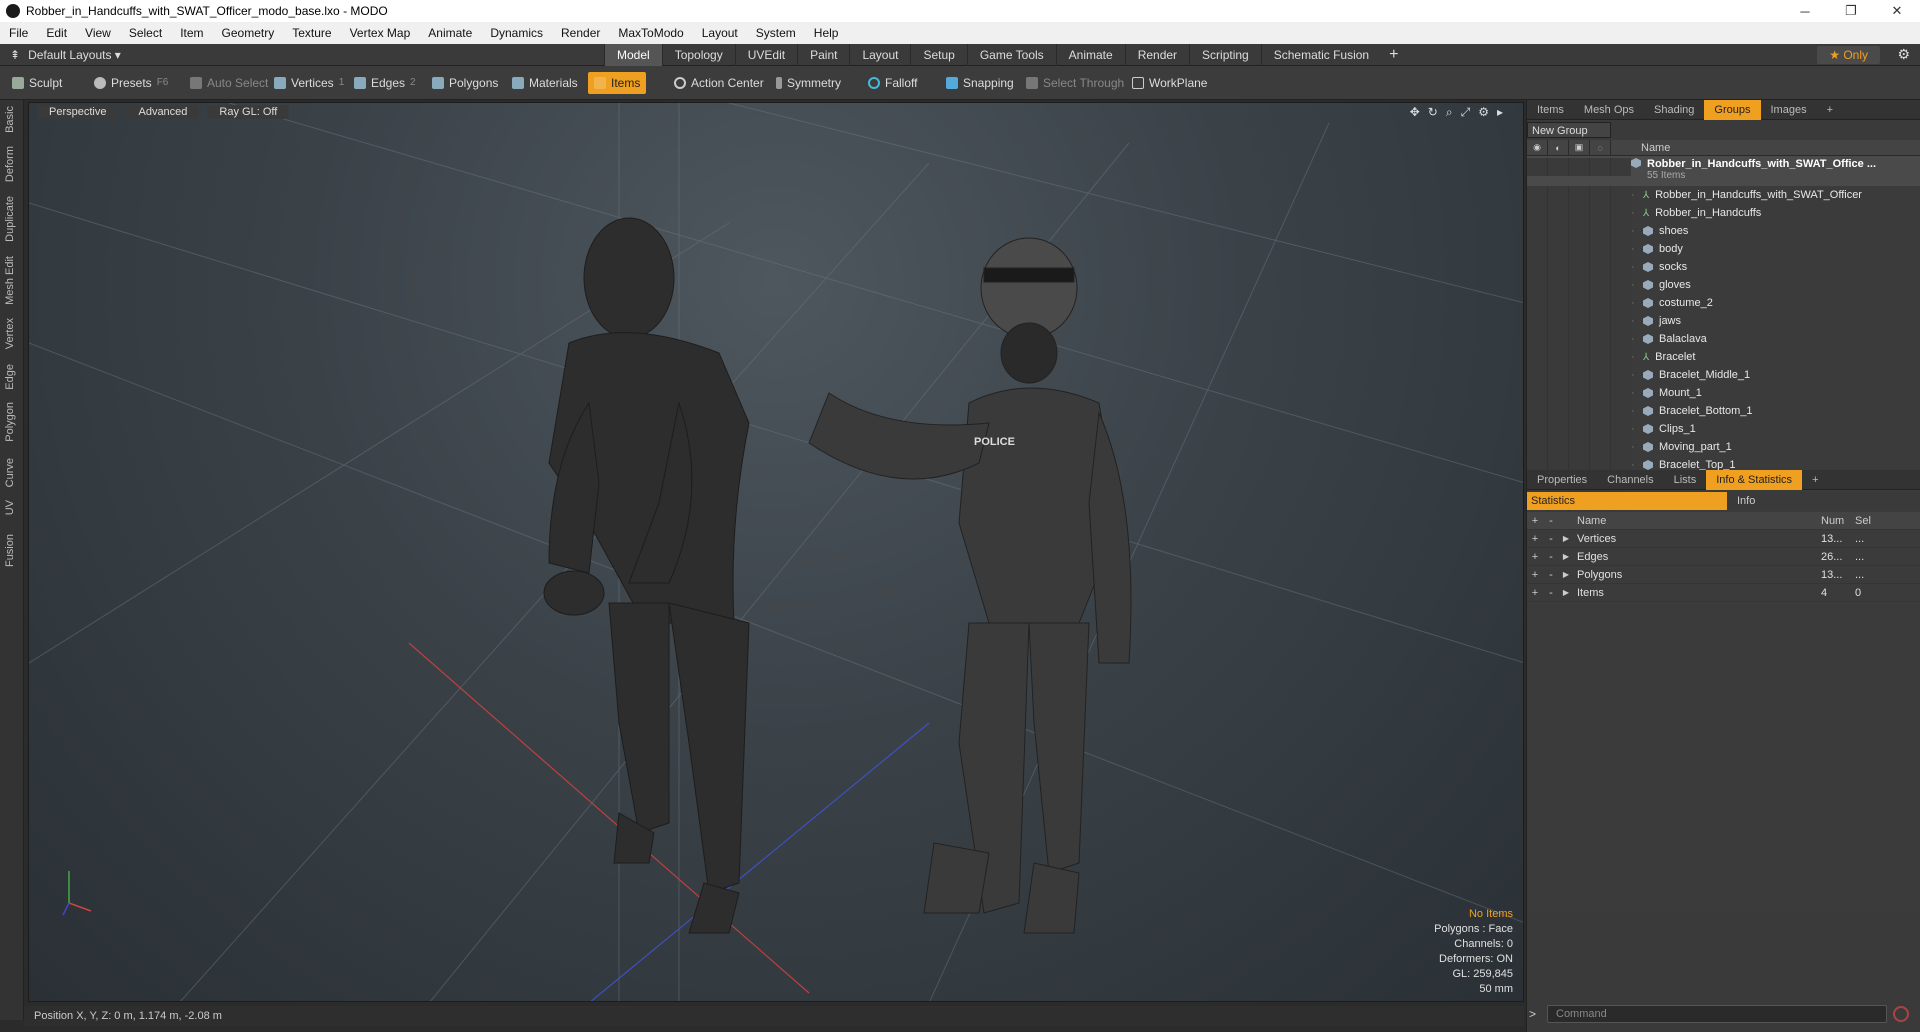 This screenshot has width=1920, height=1032. Describe the element at coordinates (1723, 339) in the screenshot. I see `group-item-row: · Balaclava` at that location.